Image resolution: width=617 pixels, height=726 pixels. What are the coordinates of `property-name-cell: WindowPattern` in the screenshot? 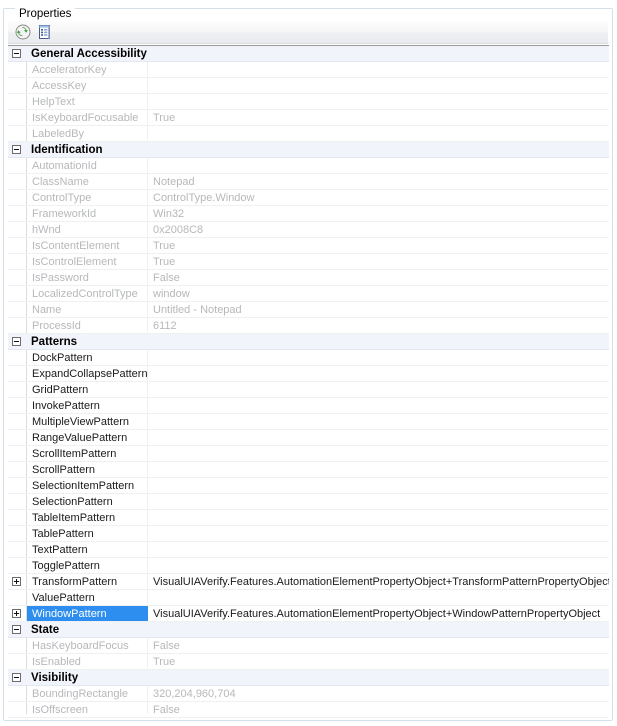 It's located at (87, 613).